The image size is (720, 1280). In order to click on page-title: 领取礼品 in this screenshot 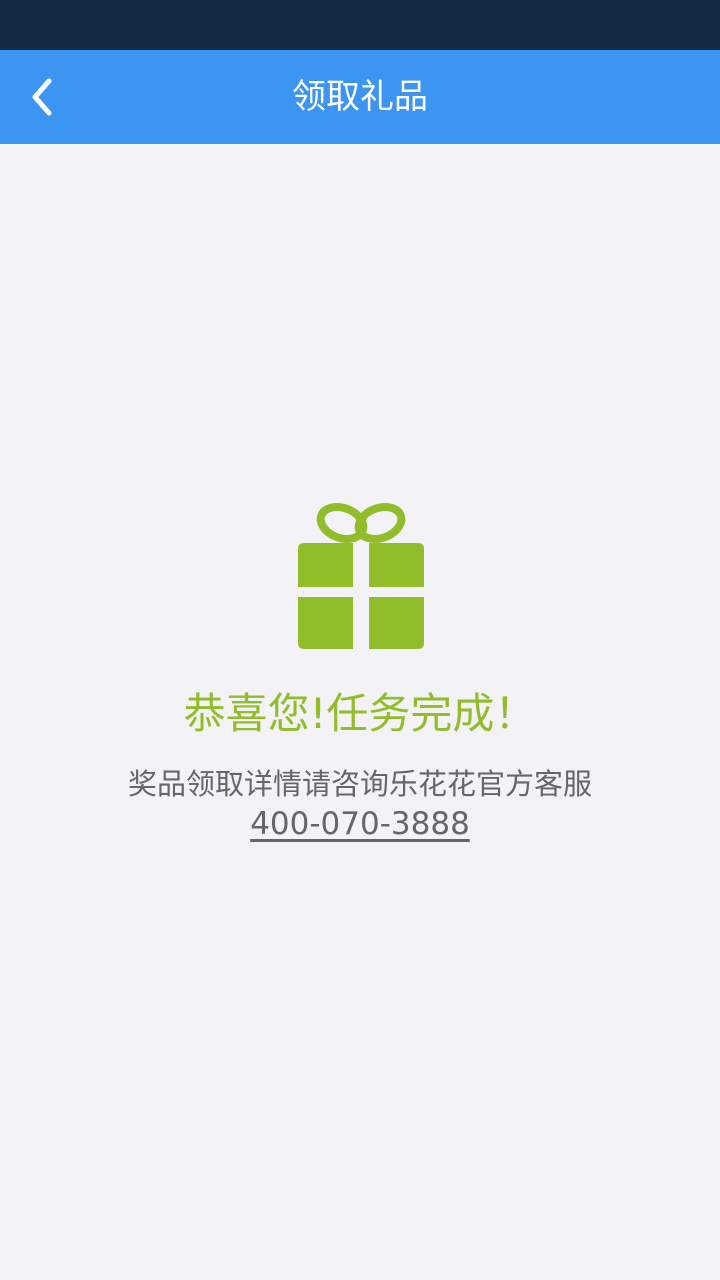, I will do `click(360, 97)`.